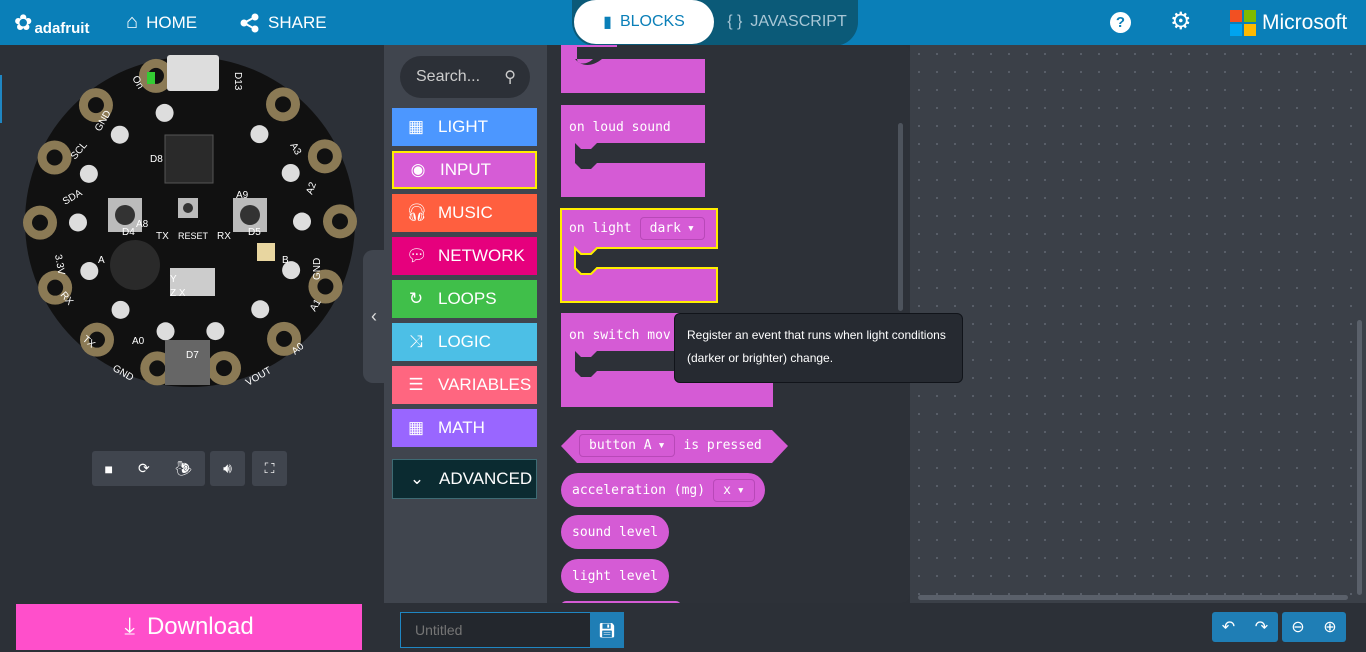 This screenshot has height=652, width=1366. Describe the element at coordinates (615, 576) in the screenshot. I see `light-level-block: light level` at that location.